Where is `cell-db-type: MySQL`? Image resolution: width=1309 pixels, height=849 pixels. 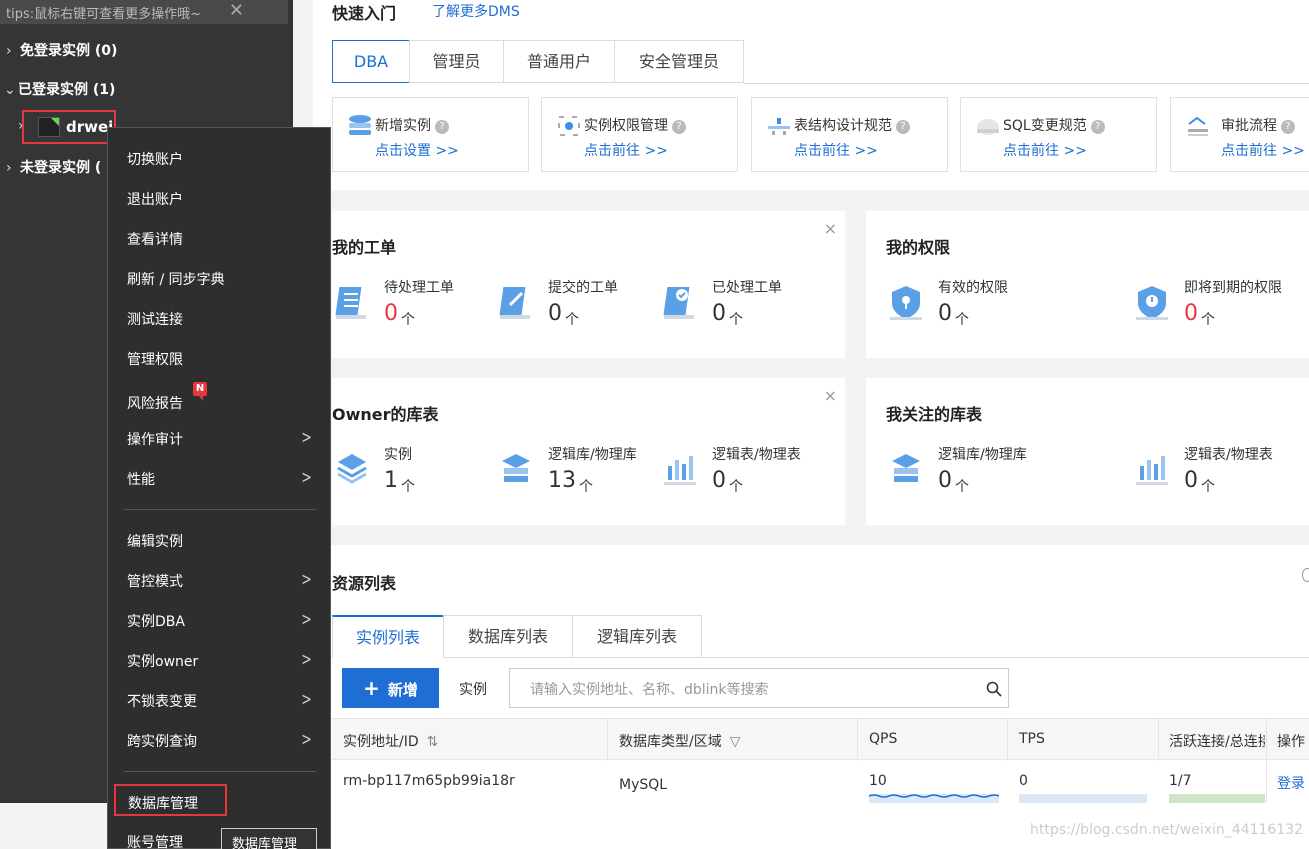
cell-db-type: MySQL is located at coordinates (643, 785).